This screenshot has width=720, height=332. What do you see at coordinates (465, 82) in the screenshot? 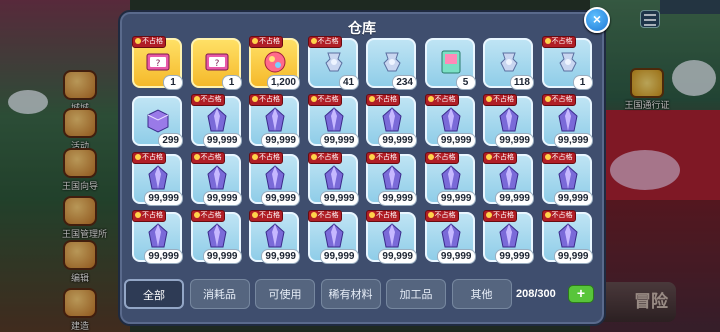
I see `item-count: 5` at bounding box center [465, 82].